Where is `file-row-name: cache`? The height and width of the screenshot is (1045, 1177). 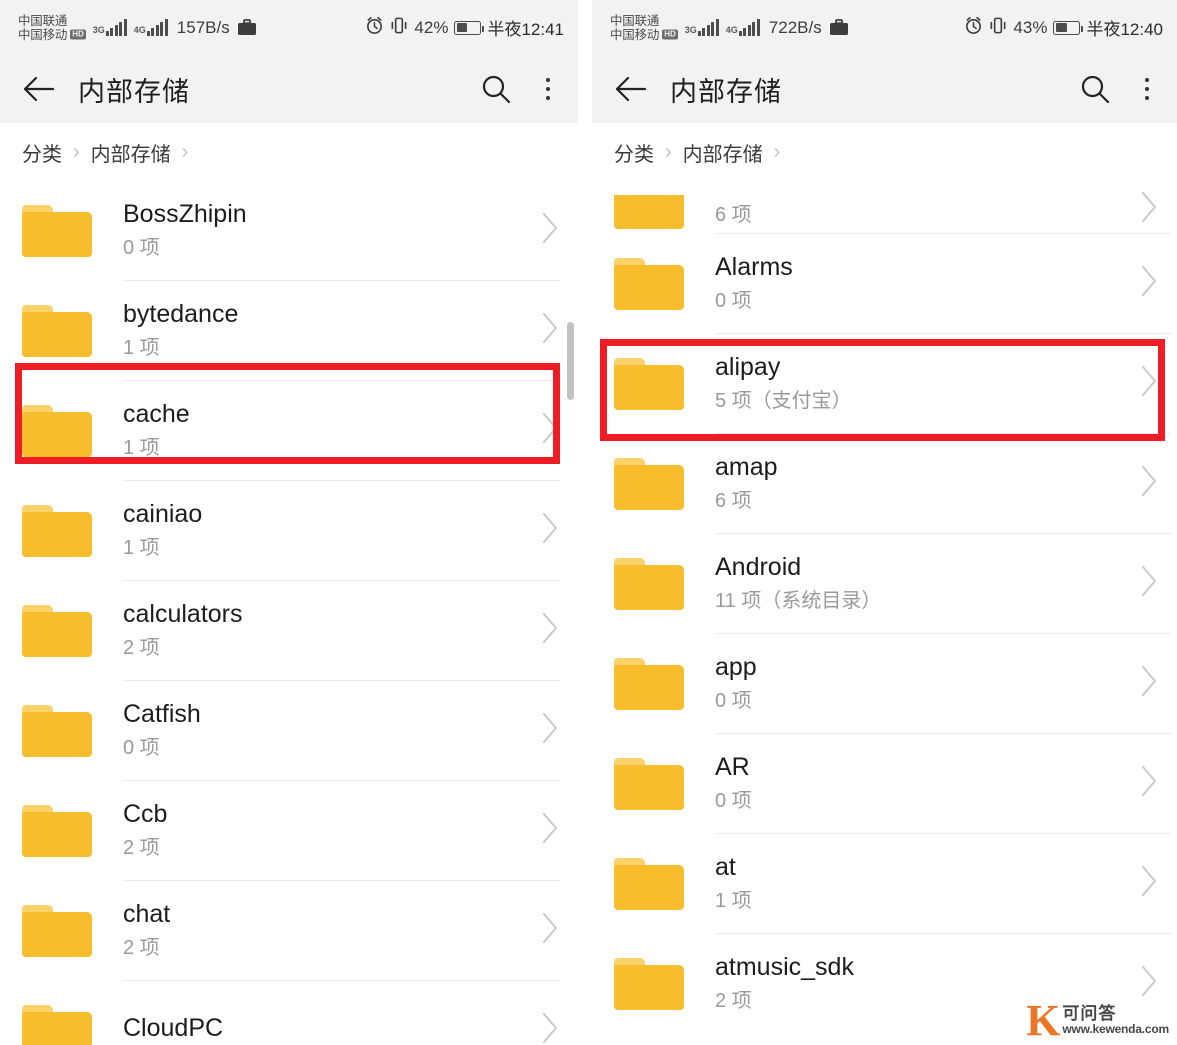
file-row-name: cache is located at coordinates (156, 414).